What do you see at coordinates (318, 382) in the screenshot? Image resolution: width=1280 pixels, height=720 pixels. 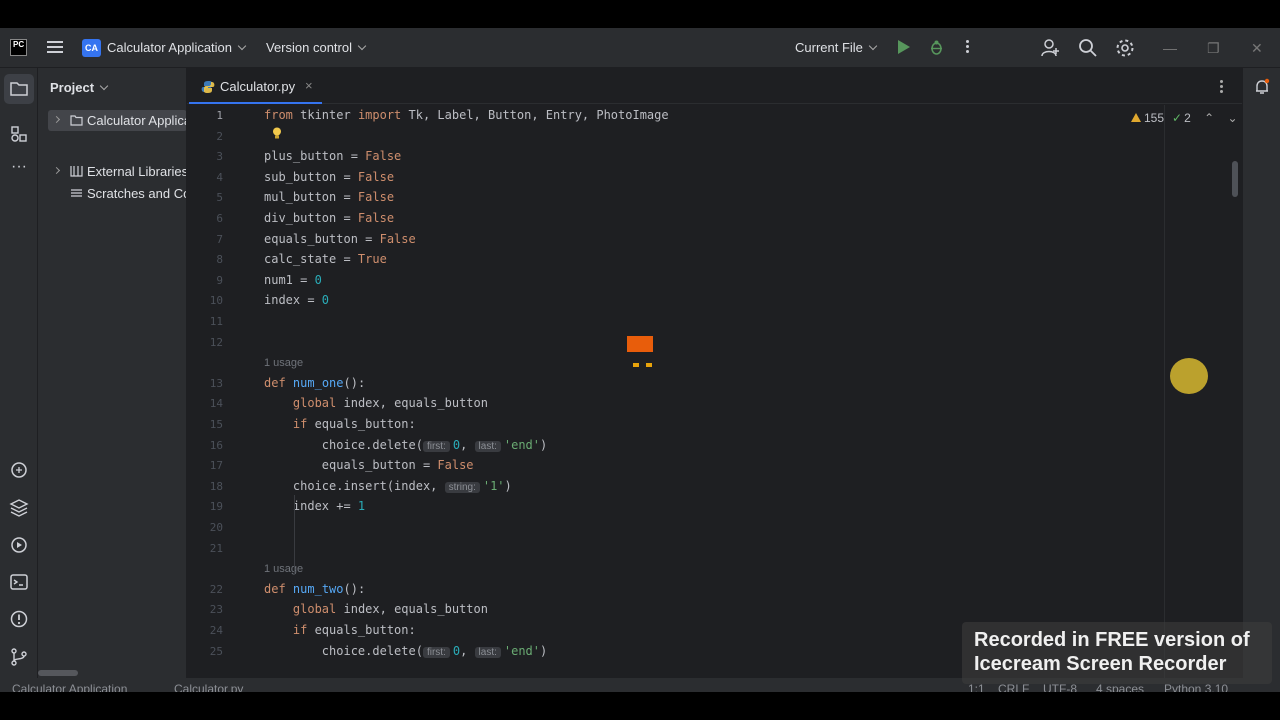 I see `code-token: num_one` at bounding box center [318, 382].